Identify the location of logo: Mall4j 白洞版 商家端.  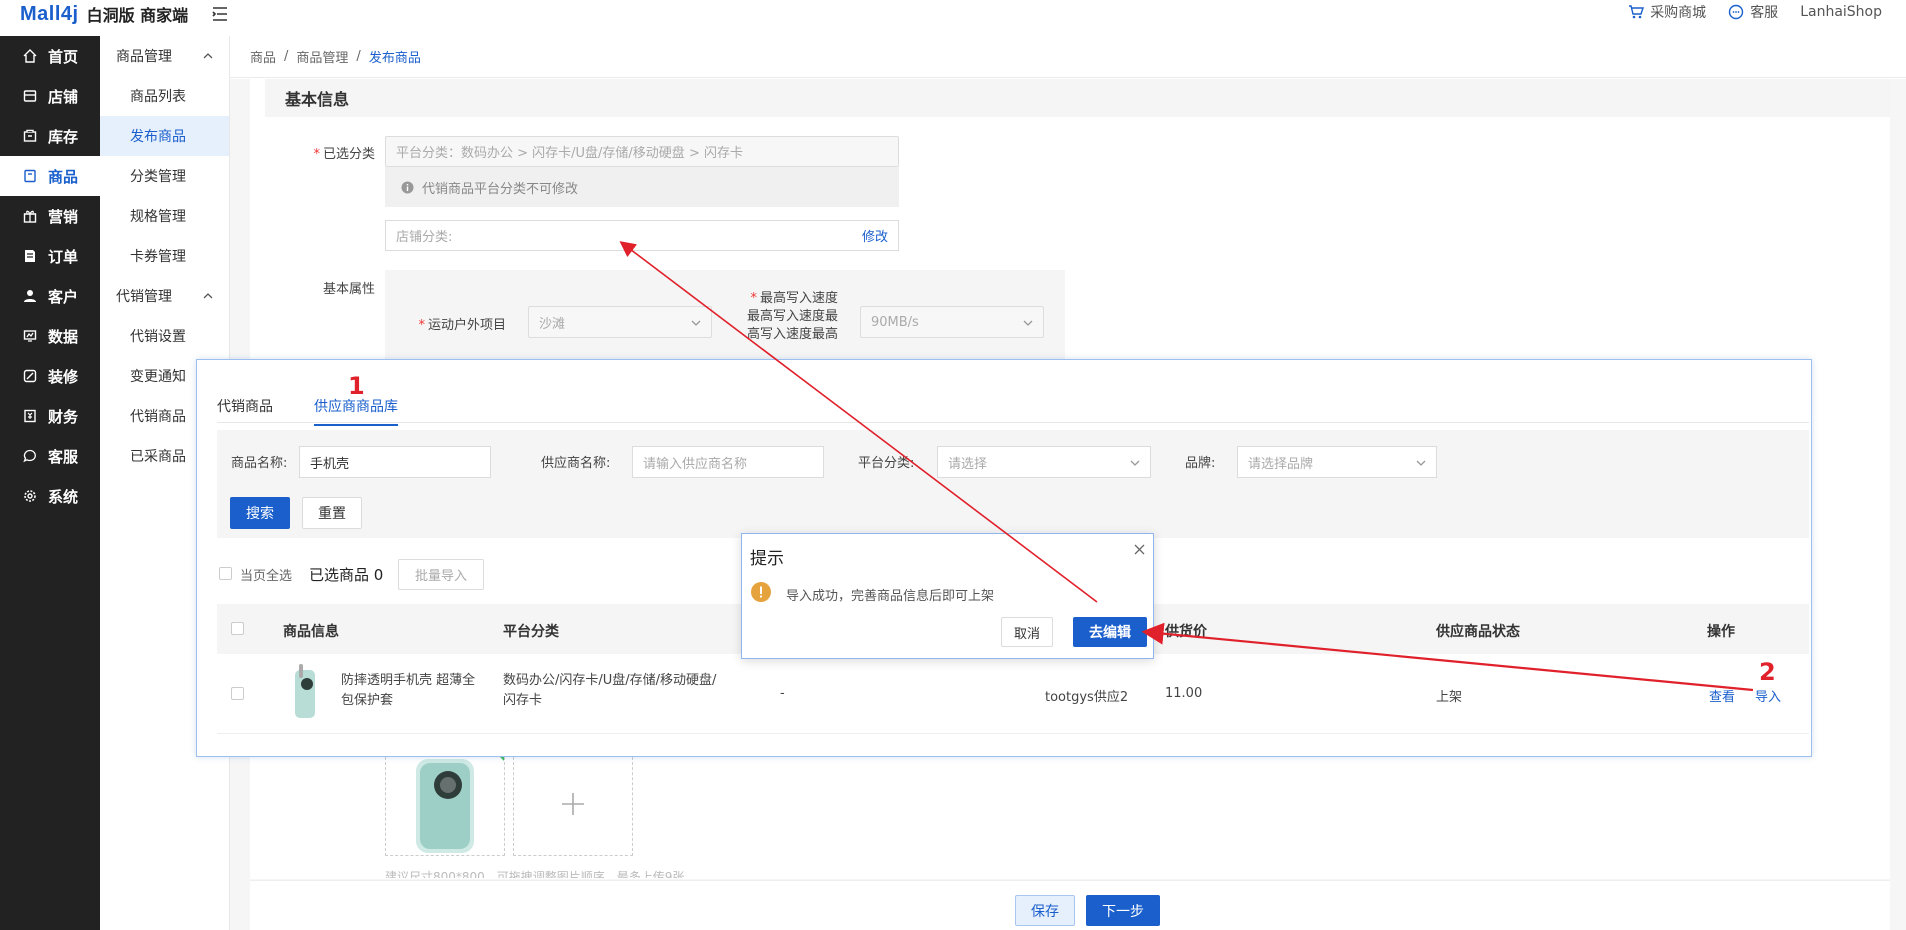
(104, 14).